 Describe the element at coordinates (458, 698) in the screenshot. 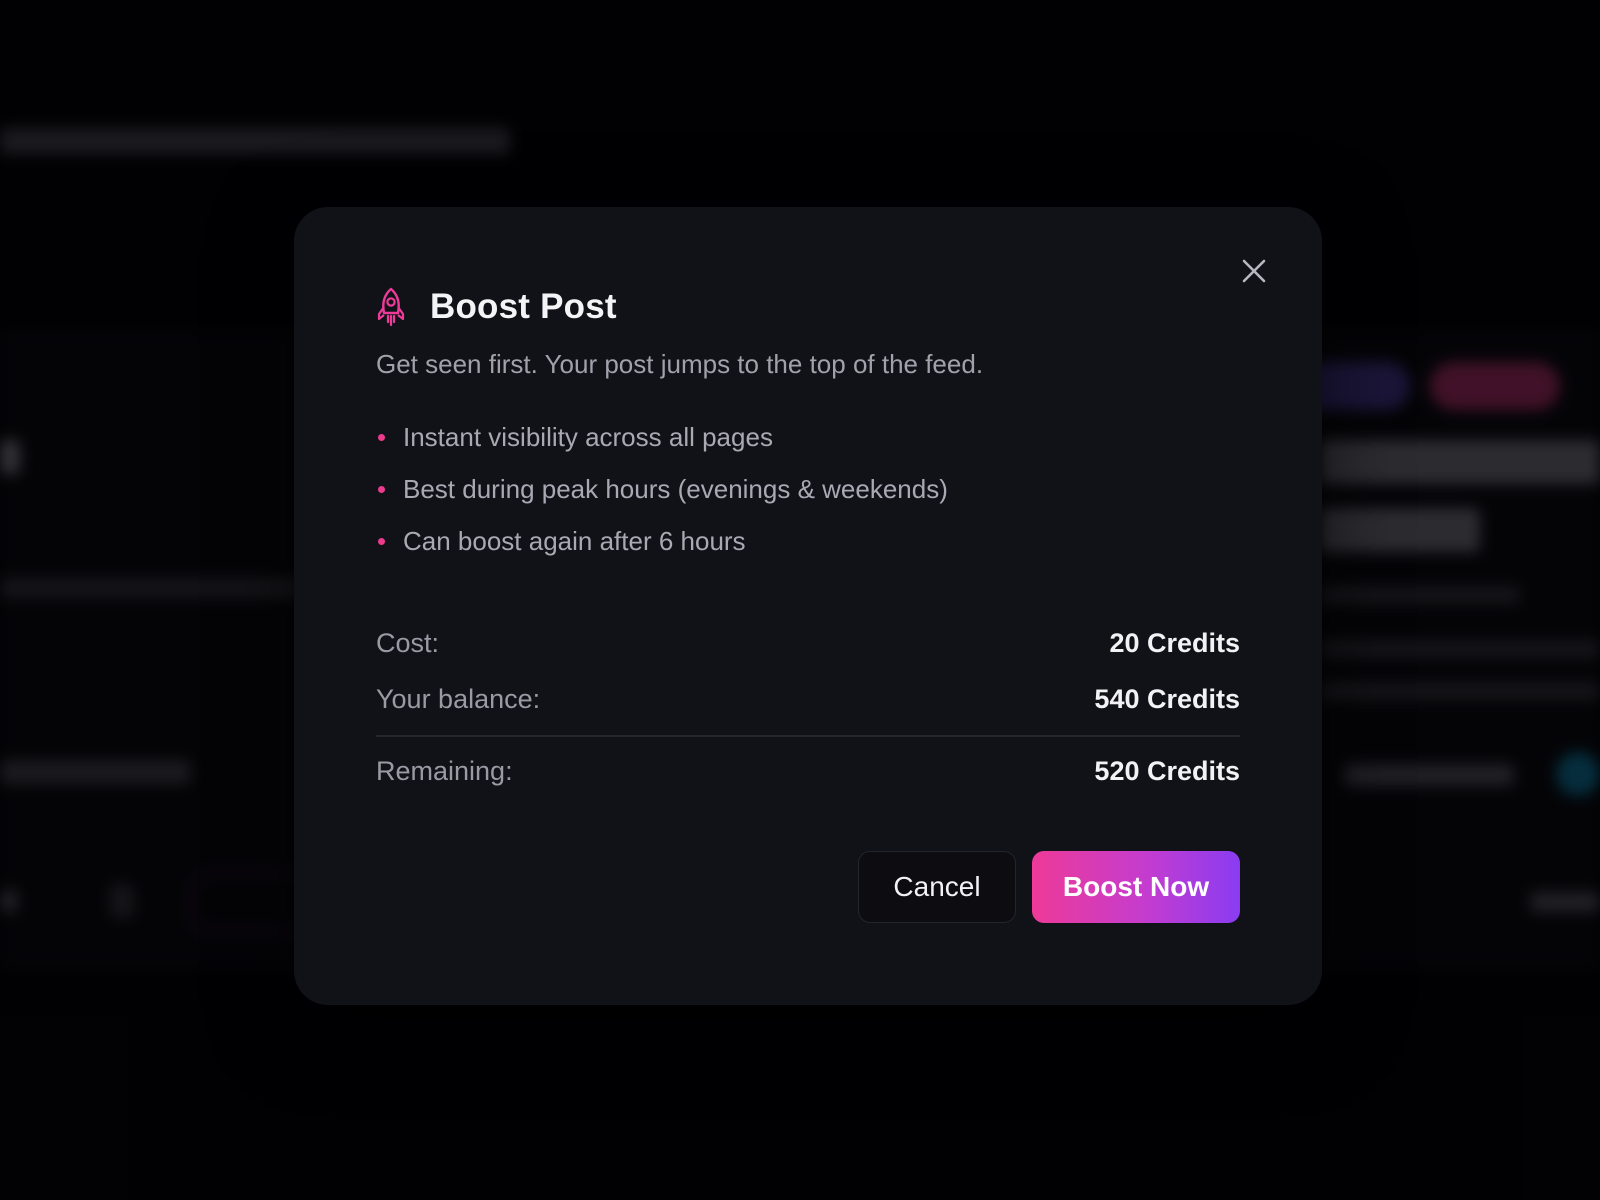

I see `balance-label: Your balance:` at that location.